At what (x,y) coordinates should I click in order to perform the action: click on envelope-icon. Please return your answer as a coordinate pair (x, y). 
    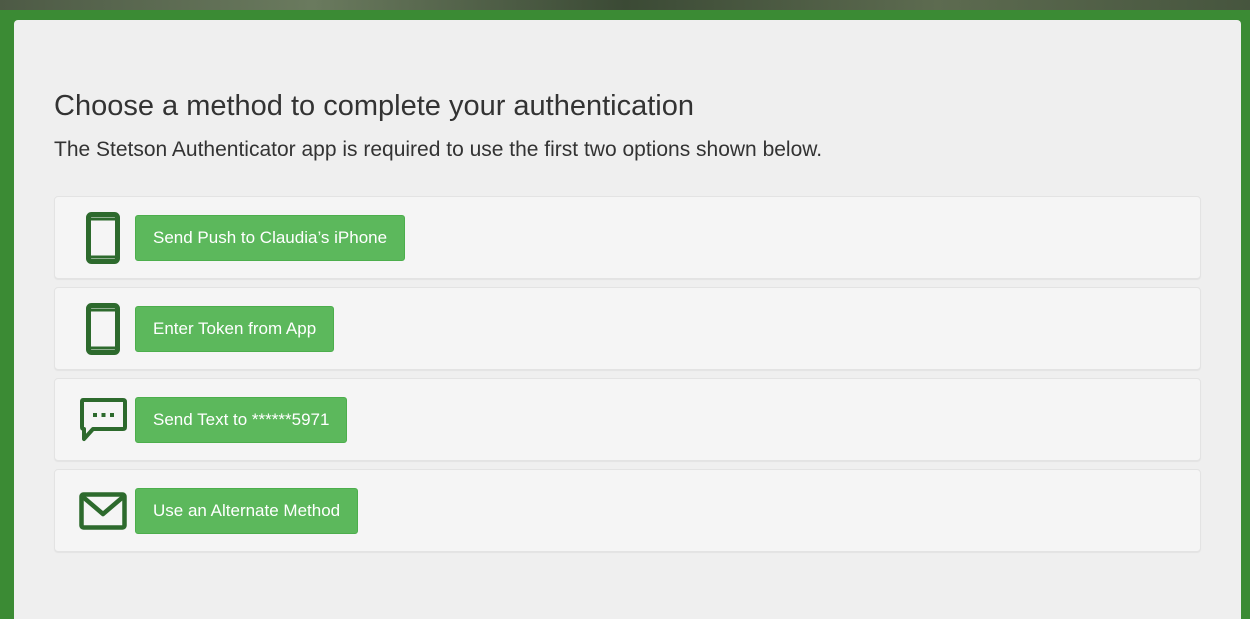
    Looking at the image, I should click on (103, 511).